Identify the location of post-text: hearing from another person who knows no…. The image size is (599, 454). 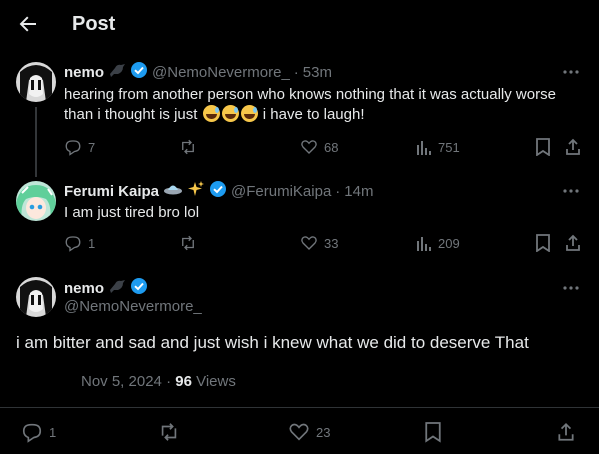
(323, 105).